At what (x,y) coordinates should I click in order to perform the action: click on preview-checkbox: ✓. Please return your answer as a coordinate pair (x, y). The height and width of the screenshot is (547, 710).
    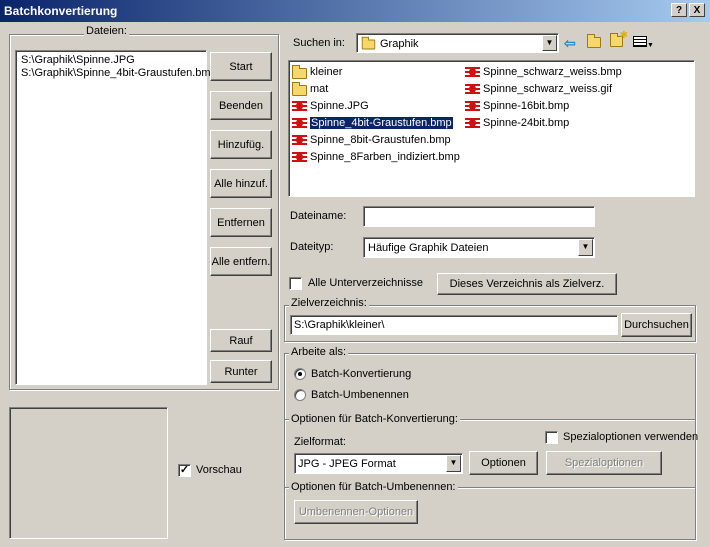
    Looking at the image, I should click on (184, 470).